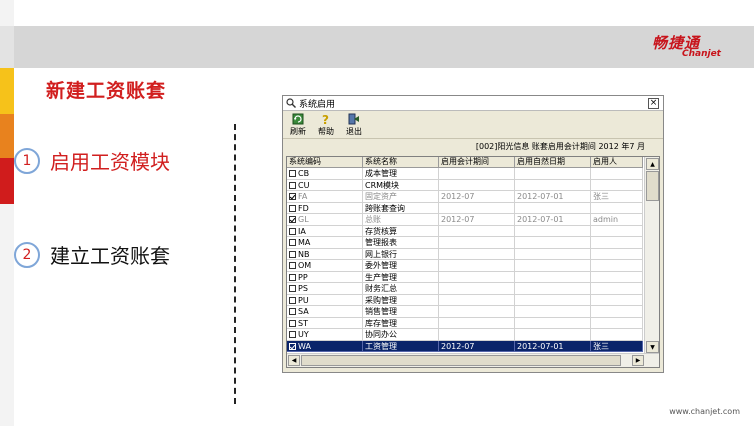 The height and width of the screenshot is (426, 754). I want to click on refresh-button: 刷新, so click(298, 125).